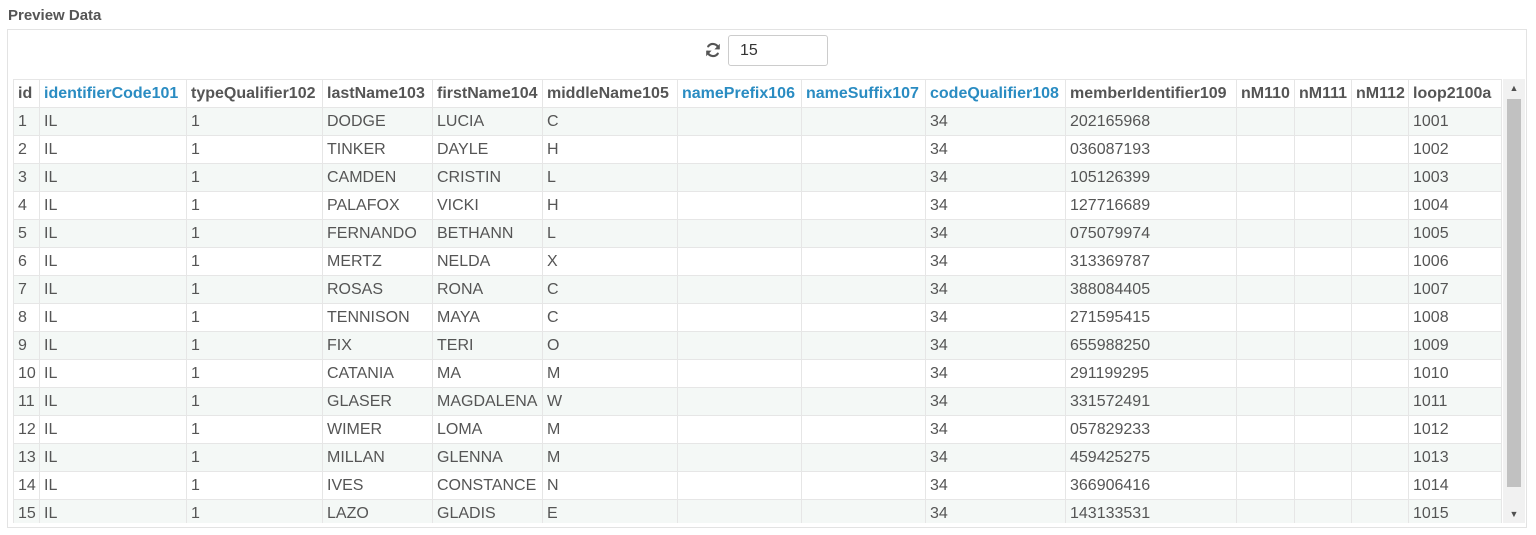 This screenshot has width=1536, height=535. What do you see at coordinates (26, 93) in the screenshot?
I see `column-header-id: id` at bounding box center [26, 93].